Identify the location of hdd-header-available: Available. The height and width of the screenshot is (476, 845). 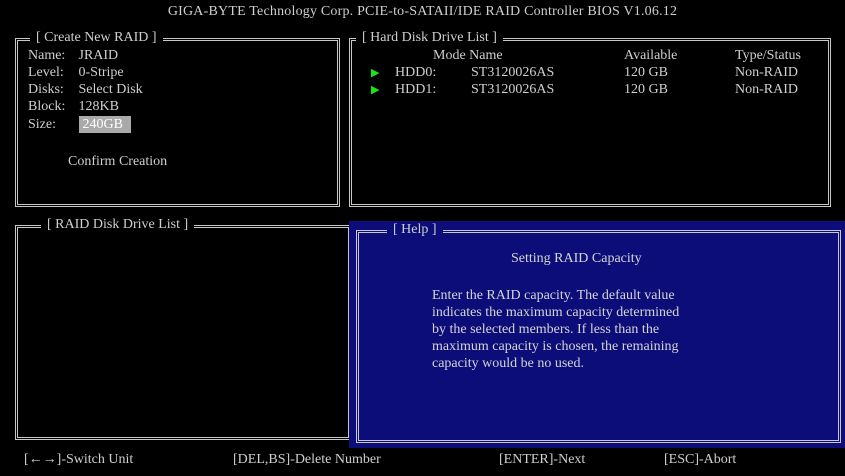
(651, 55).